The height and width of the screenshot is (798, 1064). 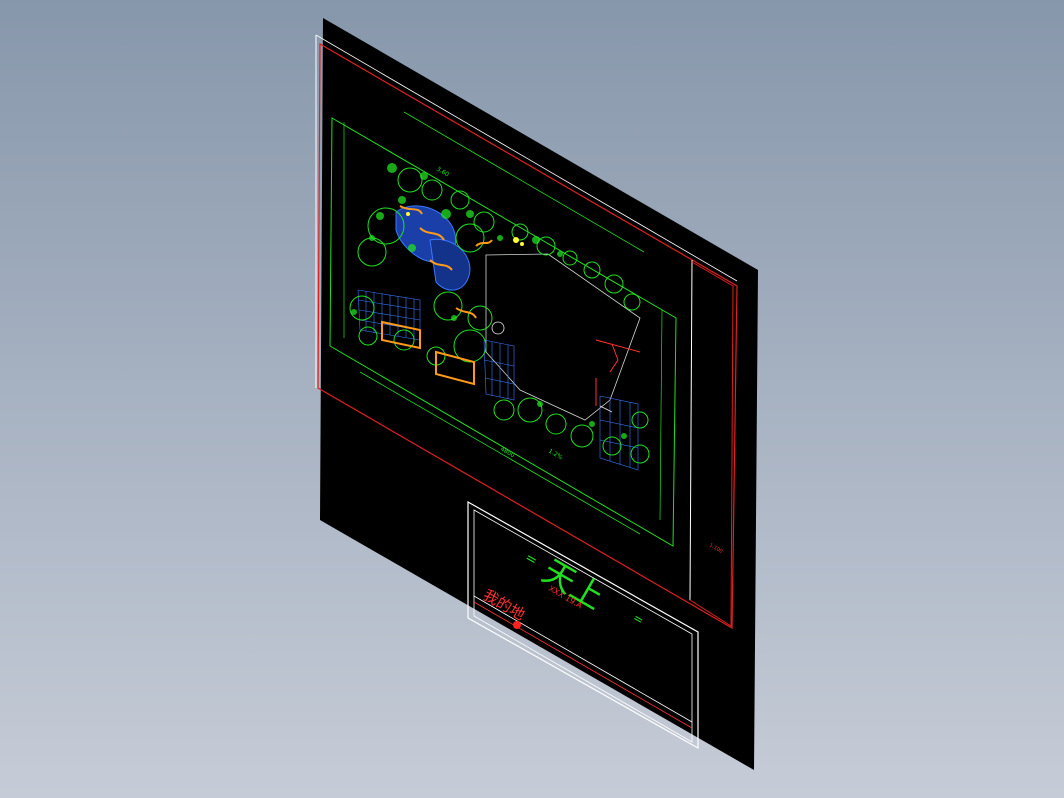 What do you see at coordinates (517, 625) in the screenshot?
I see `title-stamp-icon` at bounding box center [517, 625].